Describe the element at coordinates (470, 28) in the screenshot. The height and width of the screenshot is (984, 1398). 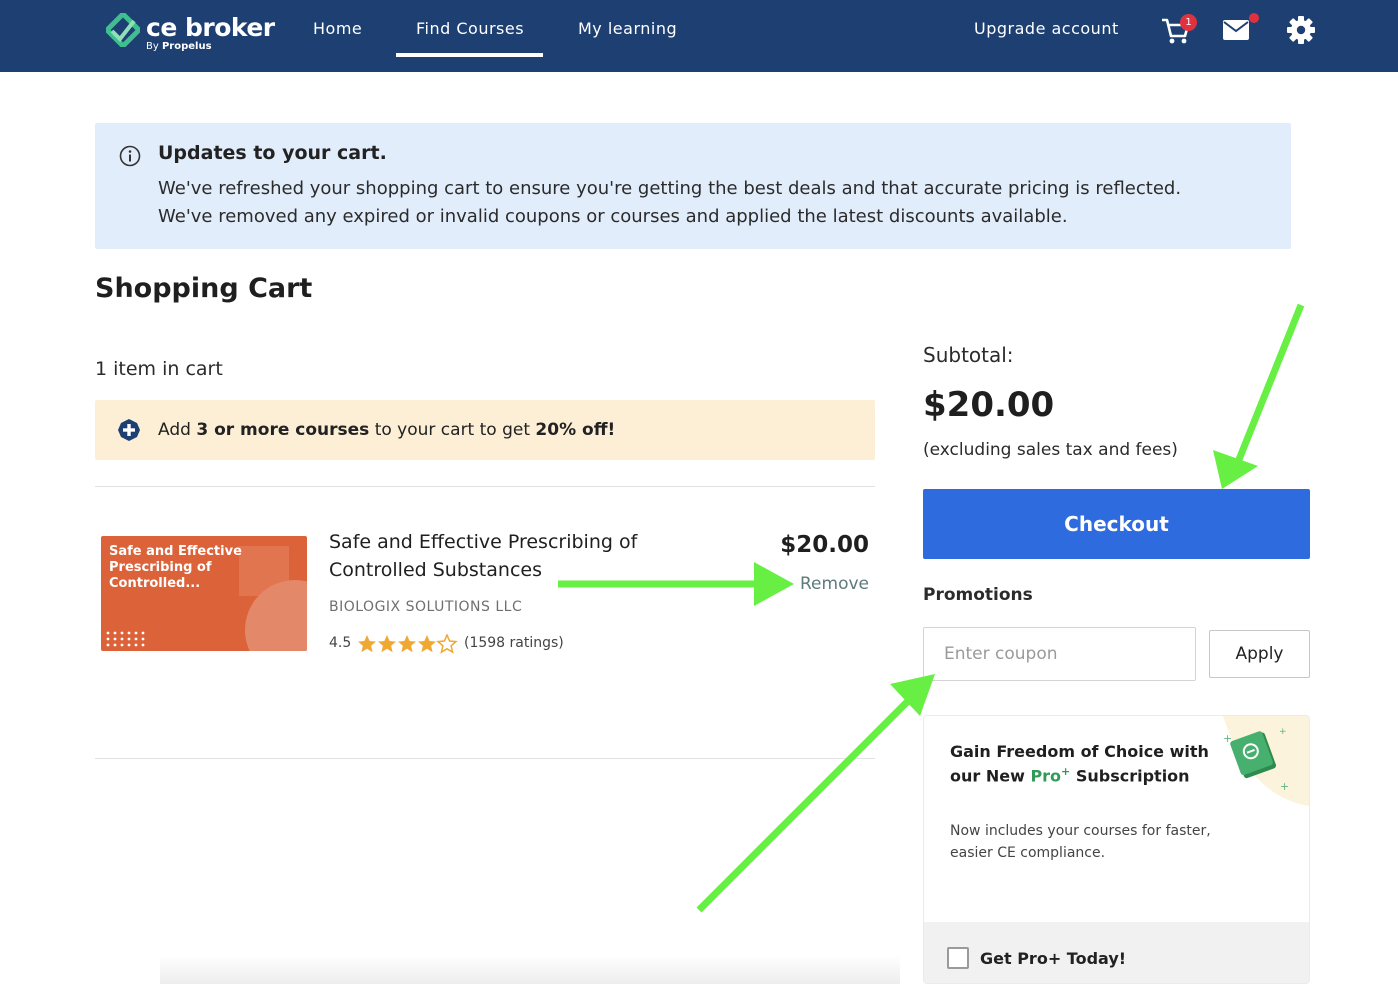
I see `nav-find-courses: Find Courses` at that location.